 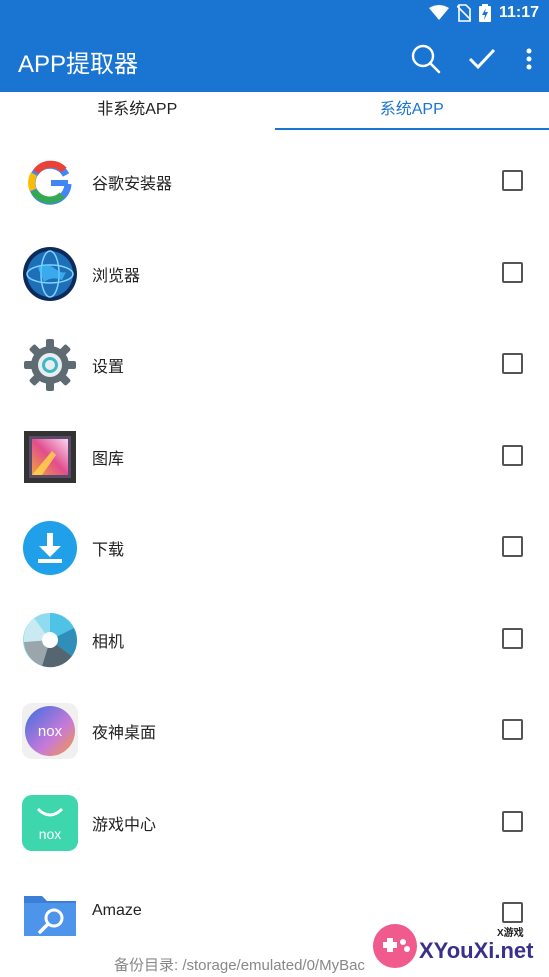 I want to click on gamepad-logo-icon, so click(x=395, y=946).